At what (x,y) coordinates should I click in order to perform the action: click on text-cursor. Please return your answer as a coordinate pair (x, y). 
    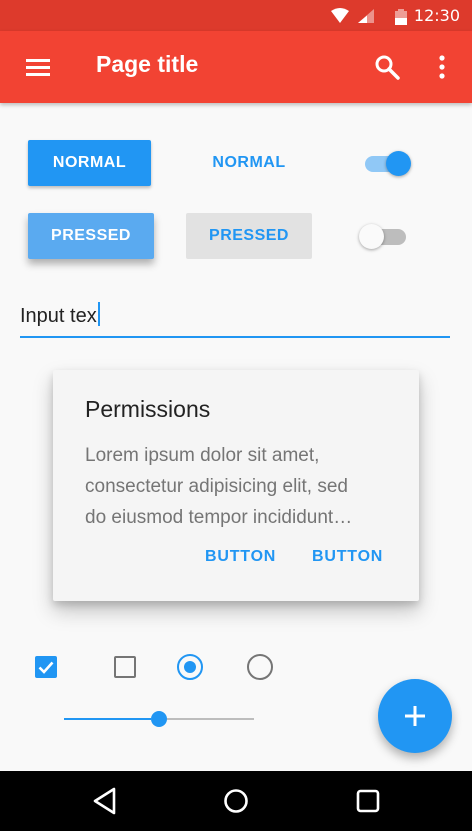
    Looking at the image, I should click on (98, 314).